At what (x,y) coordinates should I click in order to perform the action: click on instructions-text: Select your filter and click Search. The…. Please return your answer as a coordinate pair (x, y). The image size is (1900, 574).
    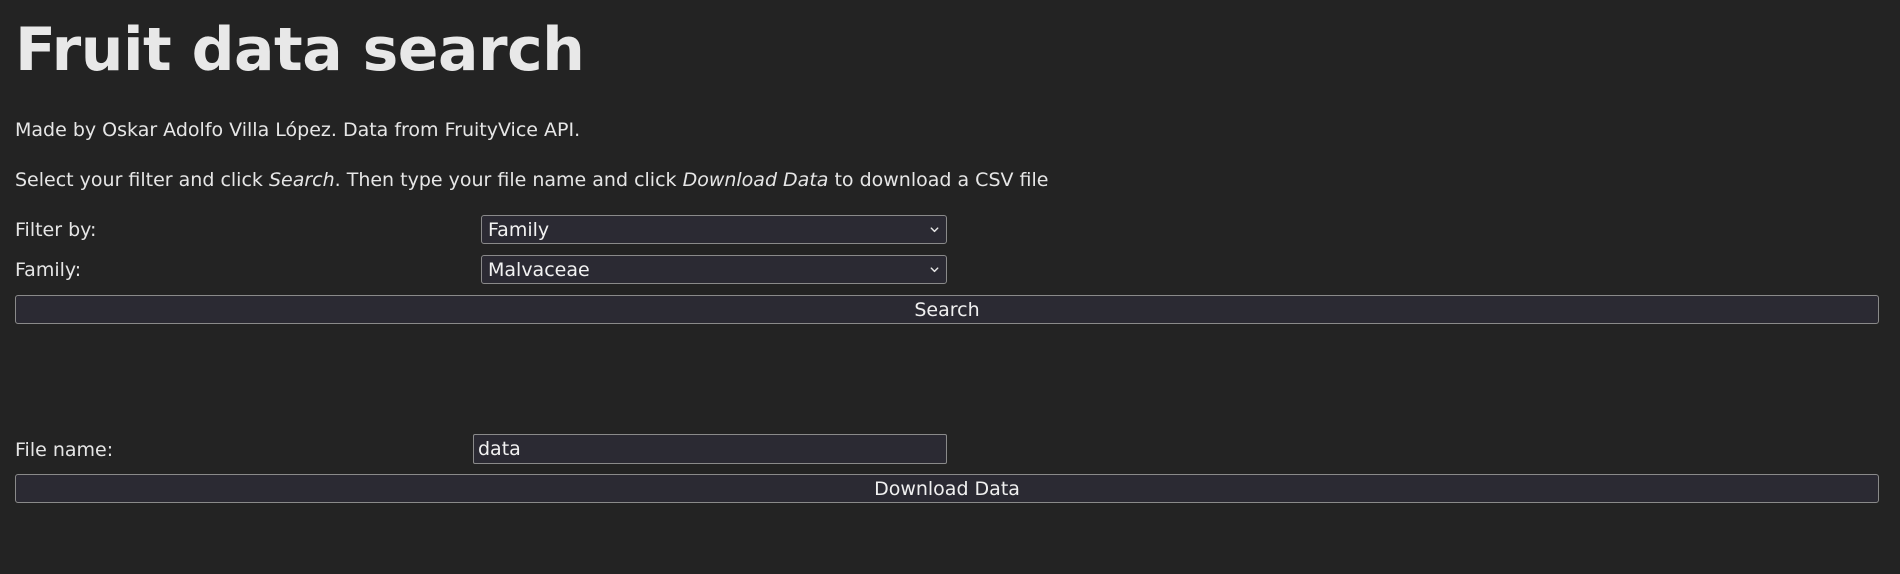
    Looking at the image, I should click on (531, 180).